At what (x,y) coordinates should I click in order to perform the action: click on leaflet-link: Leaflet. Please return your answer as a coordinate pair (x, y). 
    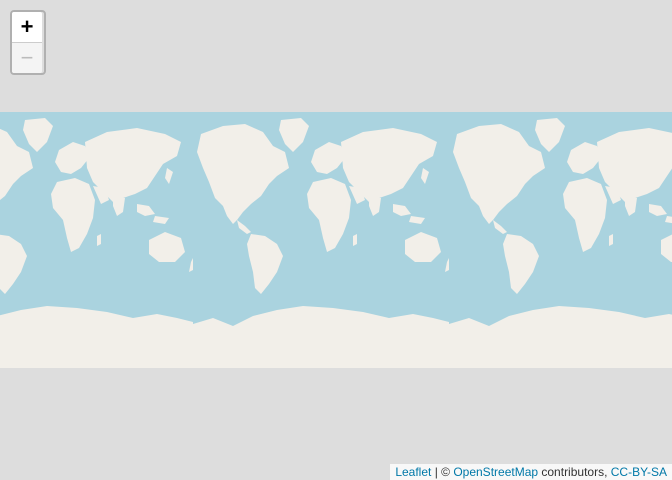
    Looking at the image, I should click on (413, 472).